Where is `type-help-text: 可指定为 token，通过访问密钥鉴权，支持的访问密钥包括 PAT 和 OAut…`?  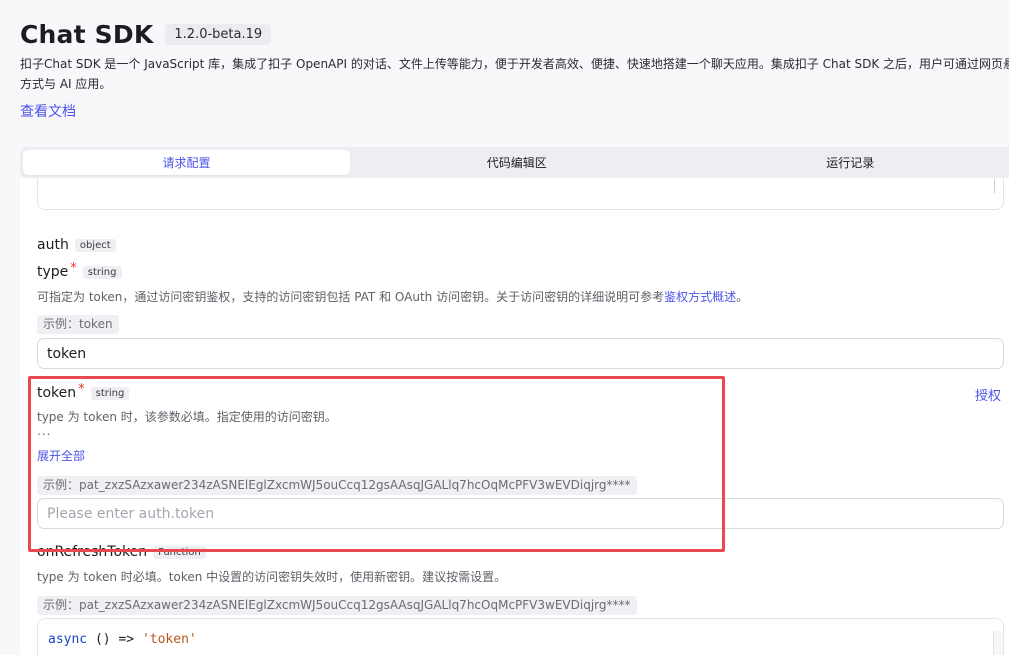
type-help-text: 可指定为 token，通过访问密钥鉴权，支持的访问密钥包括 PAT 和 OAut… is located at coordinates (392, 297).